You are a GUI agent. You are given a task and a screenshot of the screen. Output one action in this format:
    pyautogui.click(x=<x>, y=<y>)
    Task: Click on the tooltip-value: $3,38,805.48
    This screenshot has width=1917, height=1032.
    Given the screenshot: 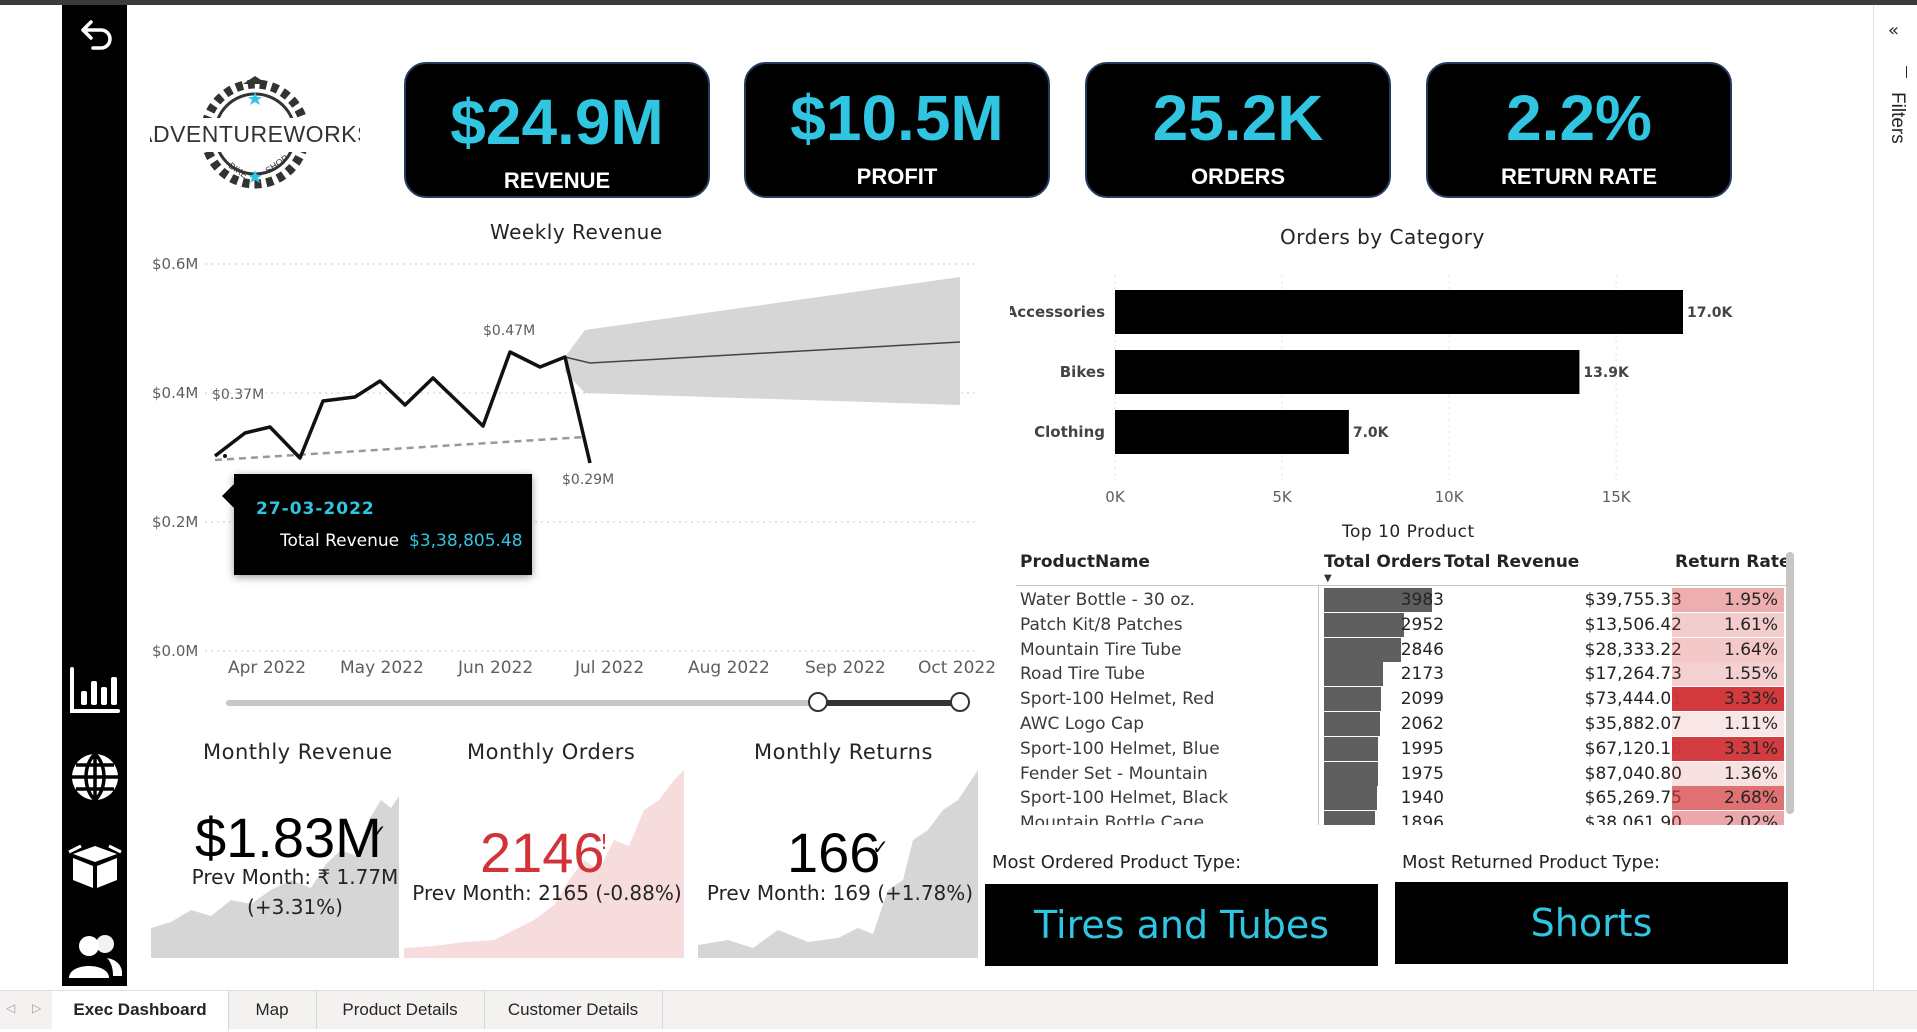 What is the action you would take?
    pyautogui.click(x=466, y=541)
    